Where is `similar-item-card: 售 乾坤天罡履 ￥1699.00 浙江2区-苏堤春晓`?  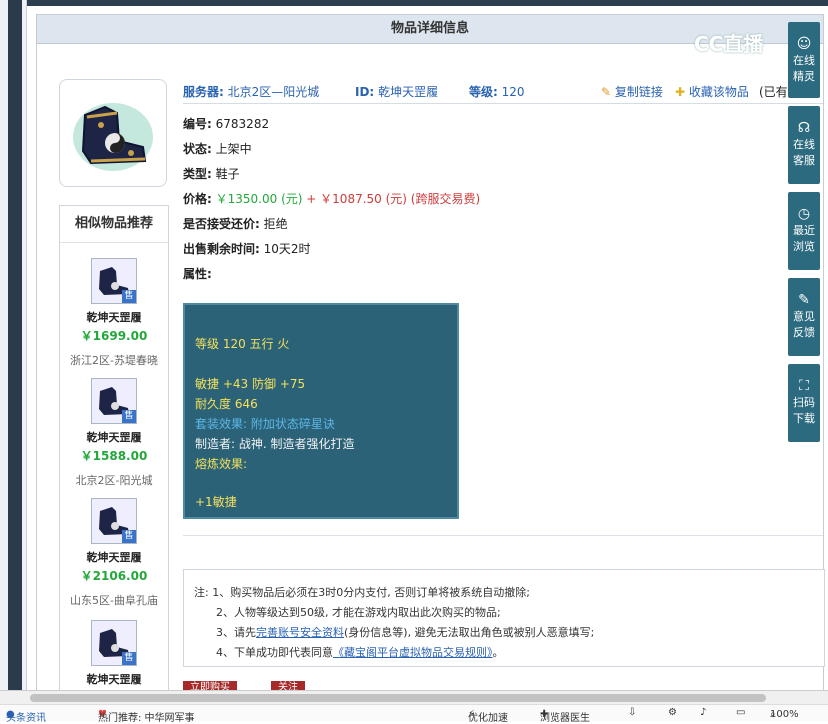
similar-item-card: 售 乾坤天罡履 ￥1699.00 浙江2区-苏堤春晓 is located at coordinates (114, 313).